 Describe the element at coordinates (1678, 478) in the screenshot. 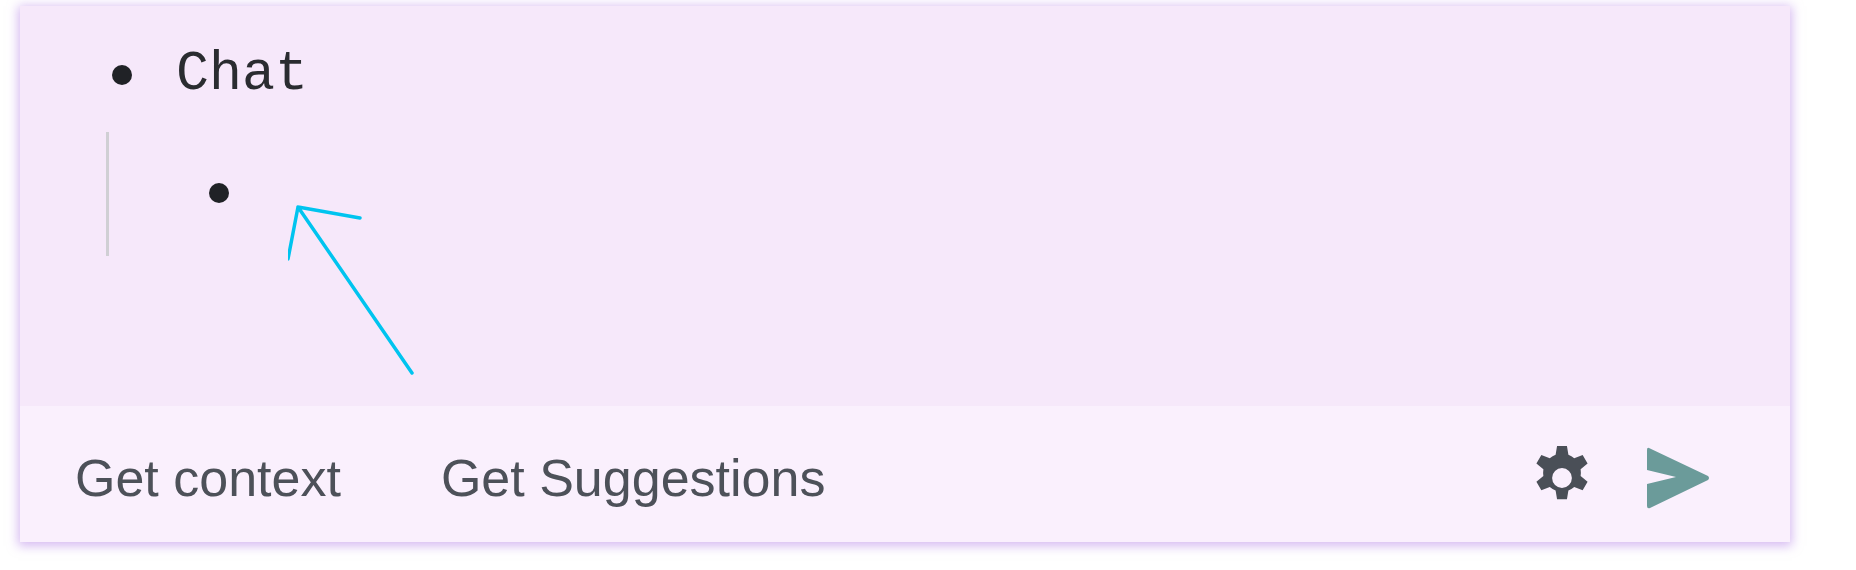

I see `send-icon` at that location.